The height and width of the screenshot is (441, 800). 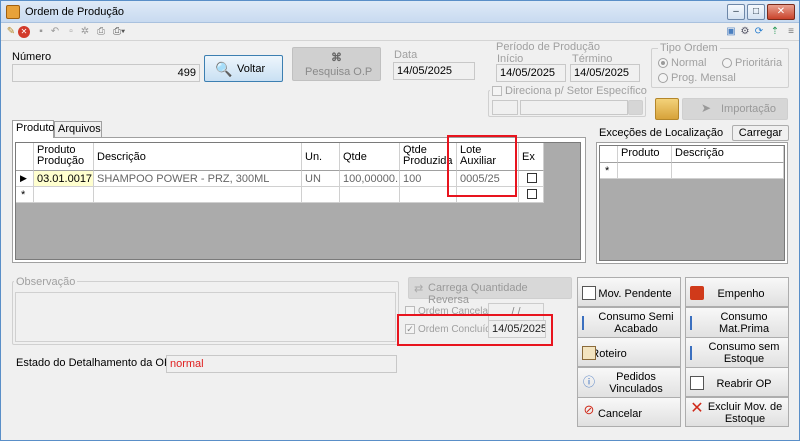 What do you see at coordinates (737, 412) in the screenshot?
I see `excluir-mov-button: ✕ Excluir Mov. de Estoque` at bounding box center [737, 412].